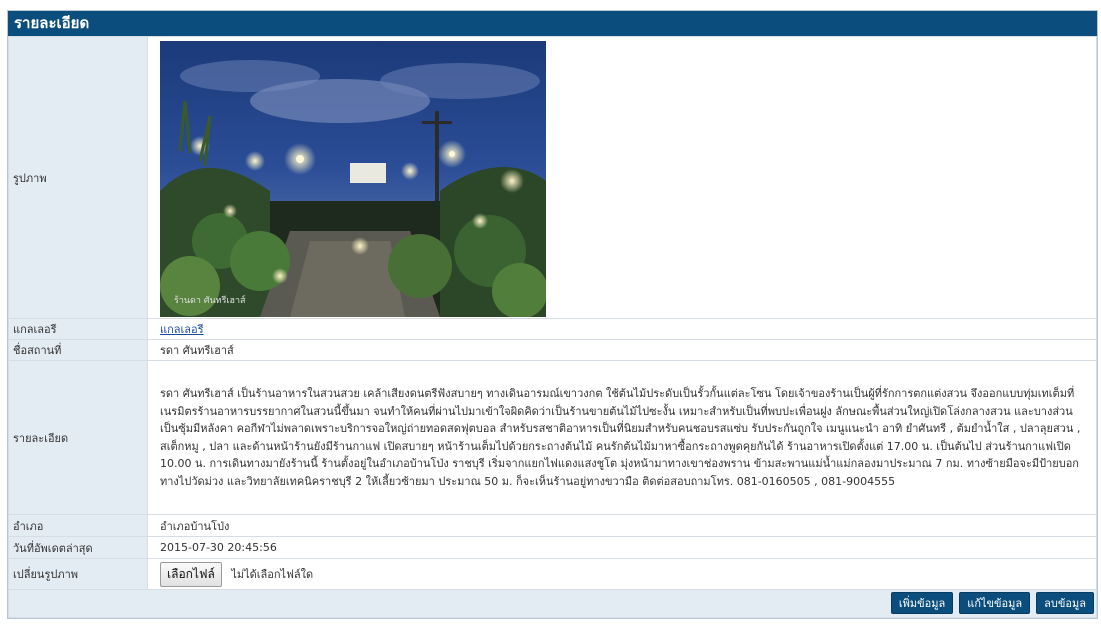  Describe the element at coordinates (272, 574) in the screenshot. I see `file-status: ไม่ได้เลือกไฟล์ใด` at that location.